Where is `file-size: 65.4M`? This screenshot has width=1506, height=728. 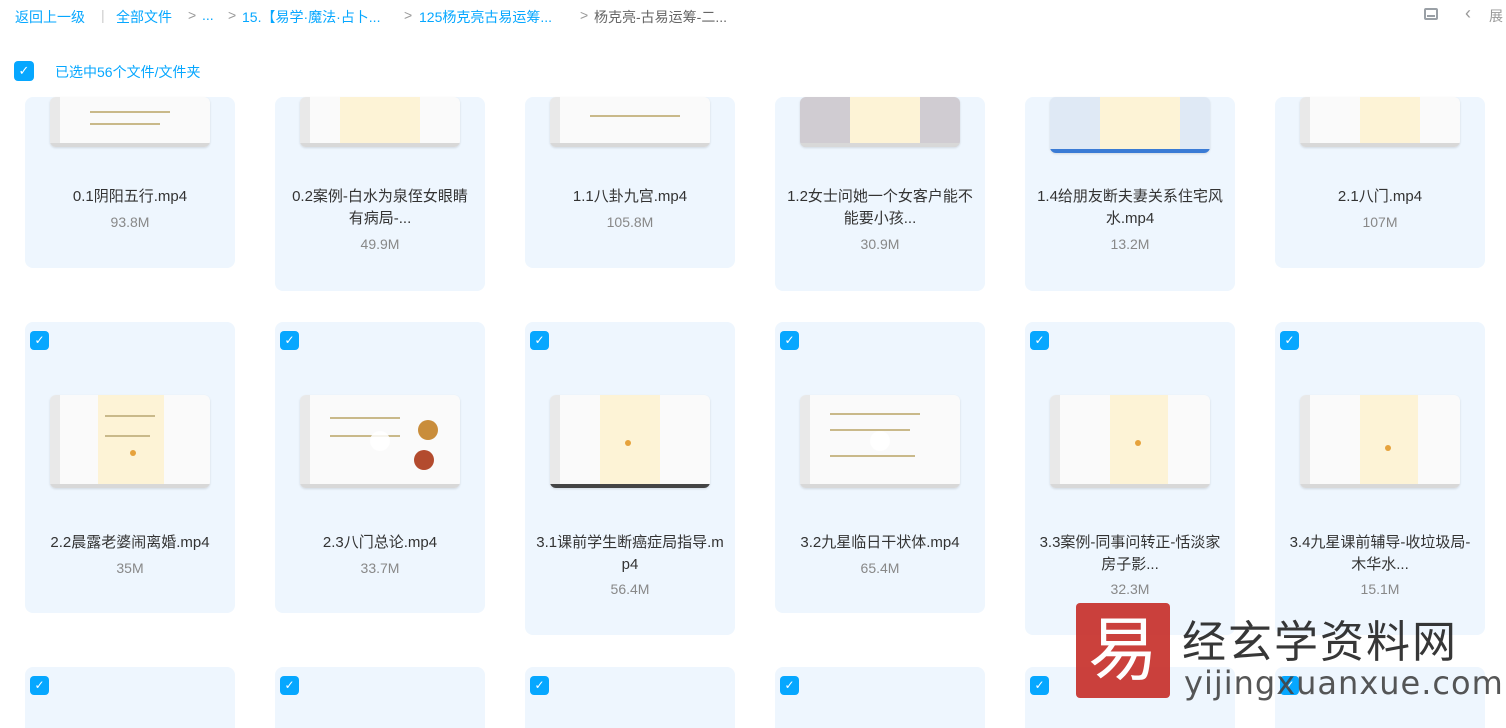
file-size: 65.4M is located at coordinates (880, 568).